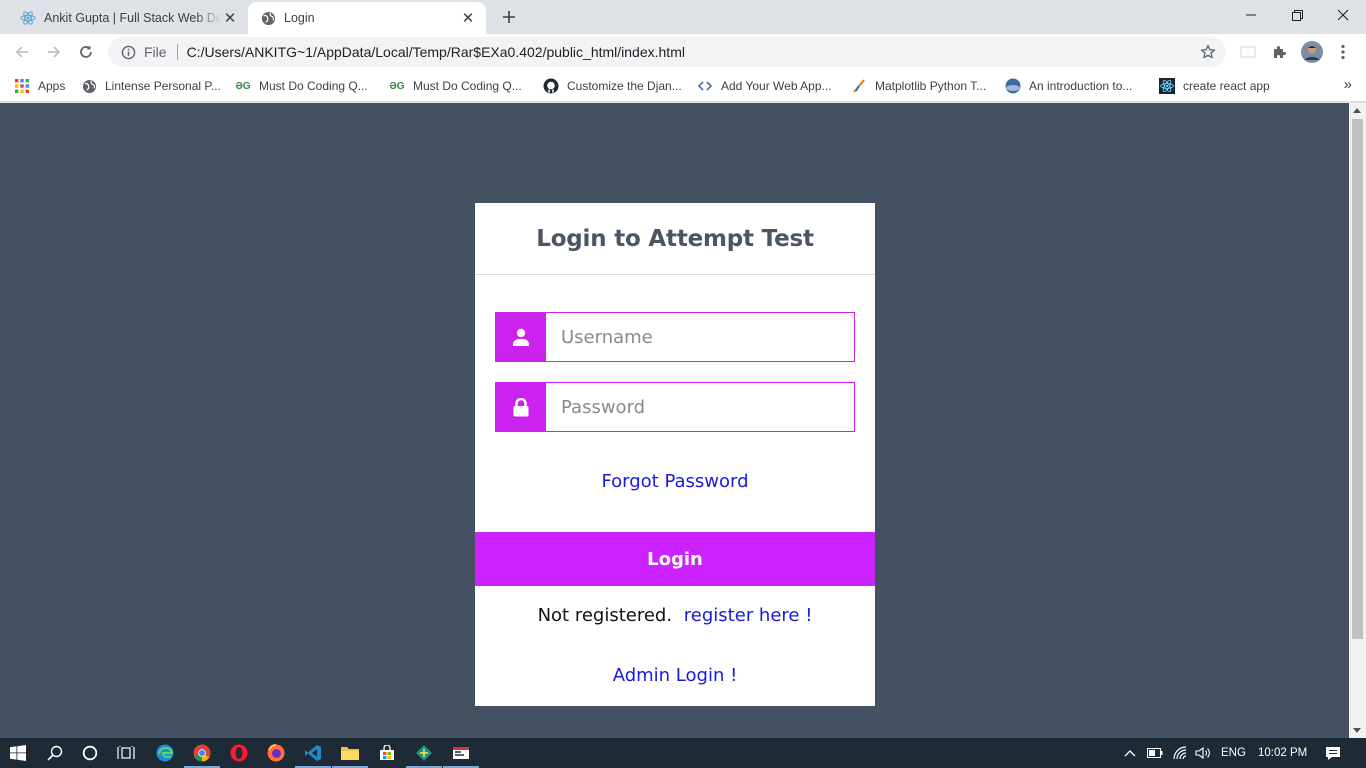  I want to click on register-line: Not registered. register here !, so click(675, 615).